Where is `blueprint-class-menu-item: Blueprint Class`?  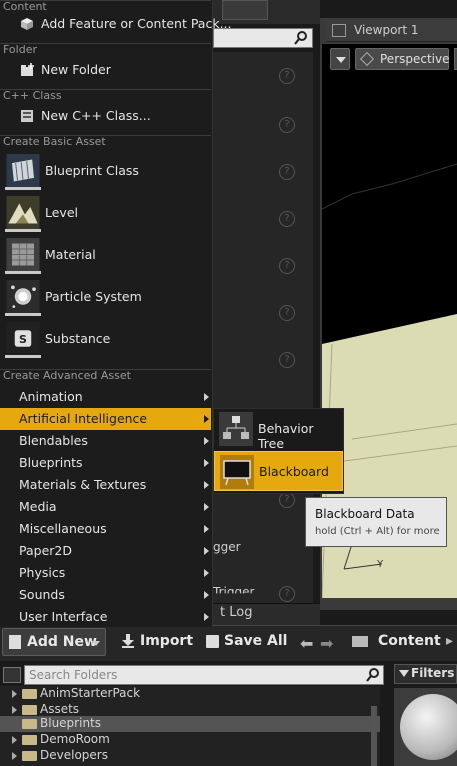
blueprint-class-menu-item: Blueprint Class is located at coordinates (105, 172).